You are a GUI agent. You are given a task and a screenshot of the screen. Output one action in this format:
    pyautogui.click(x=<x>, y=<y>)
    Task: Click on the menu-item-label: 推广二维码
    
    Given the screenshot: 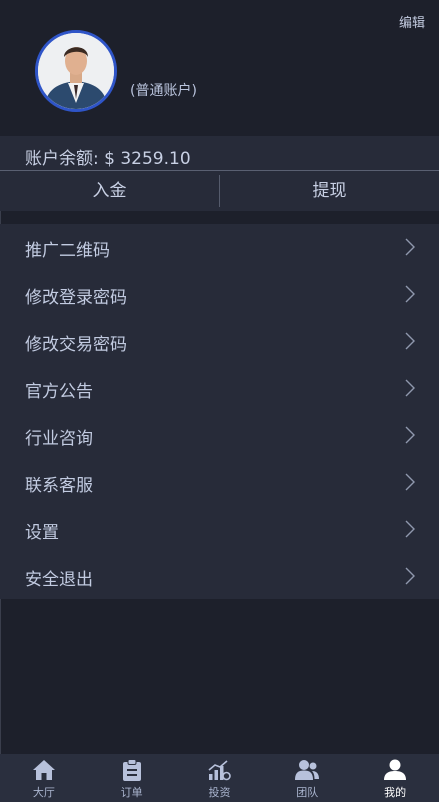 What is the action you would take?
    pyautogui.click(x=67, y=251)
    